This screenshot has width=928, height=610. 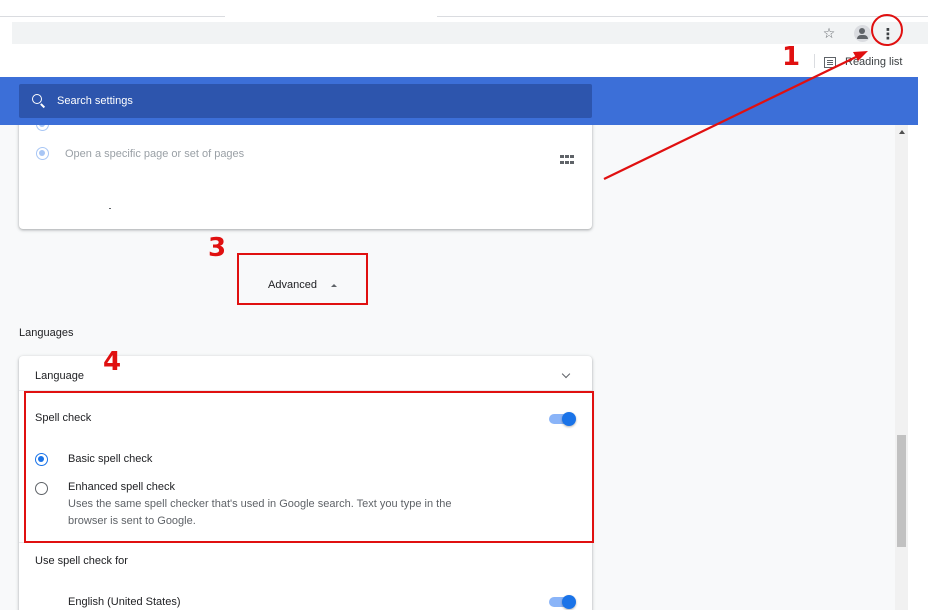 I want to click on scroll-thumb, so click(x=901, y=491).